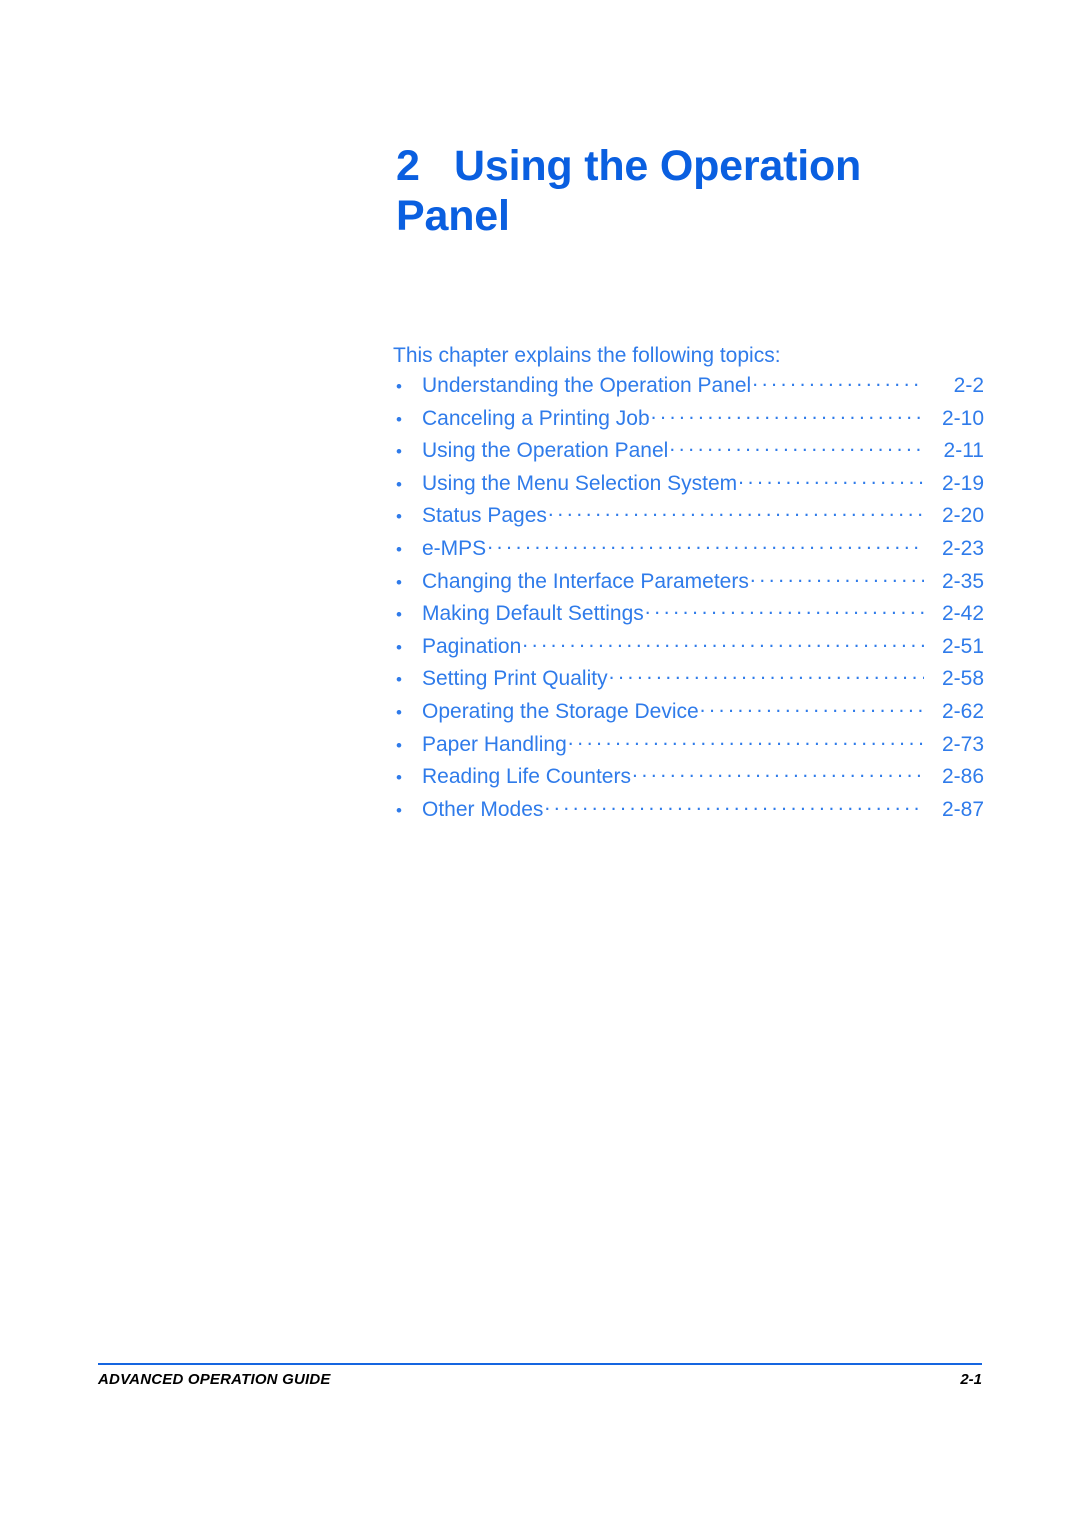 This screenshot has width=1080, height=1528. I want to click on footer-page-number: 2-1, so click(971, 1379).